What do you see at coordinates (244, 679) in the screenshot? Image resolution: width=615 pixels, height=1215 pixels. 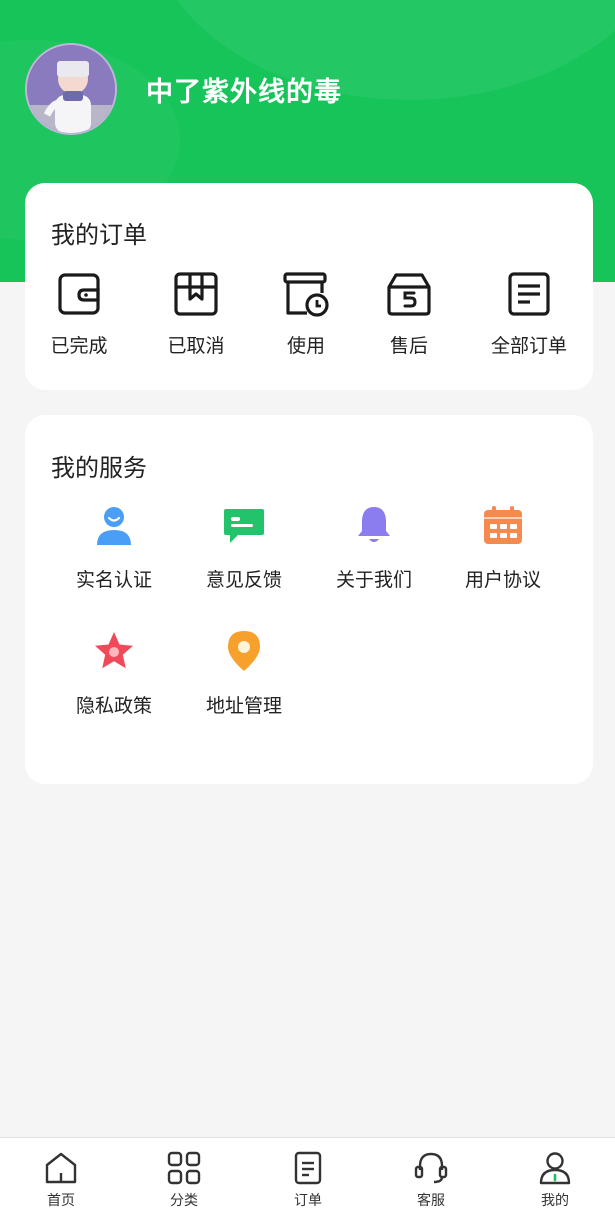 I see `service-address-button: 地址管理` at bounding box center [244, 679].